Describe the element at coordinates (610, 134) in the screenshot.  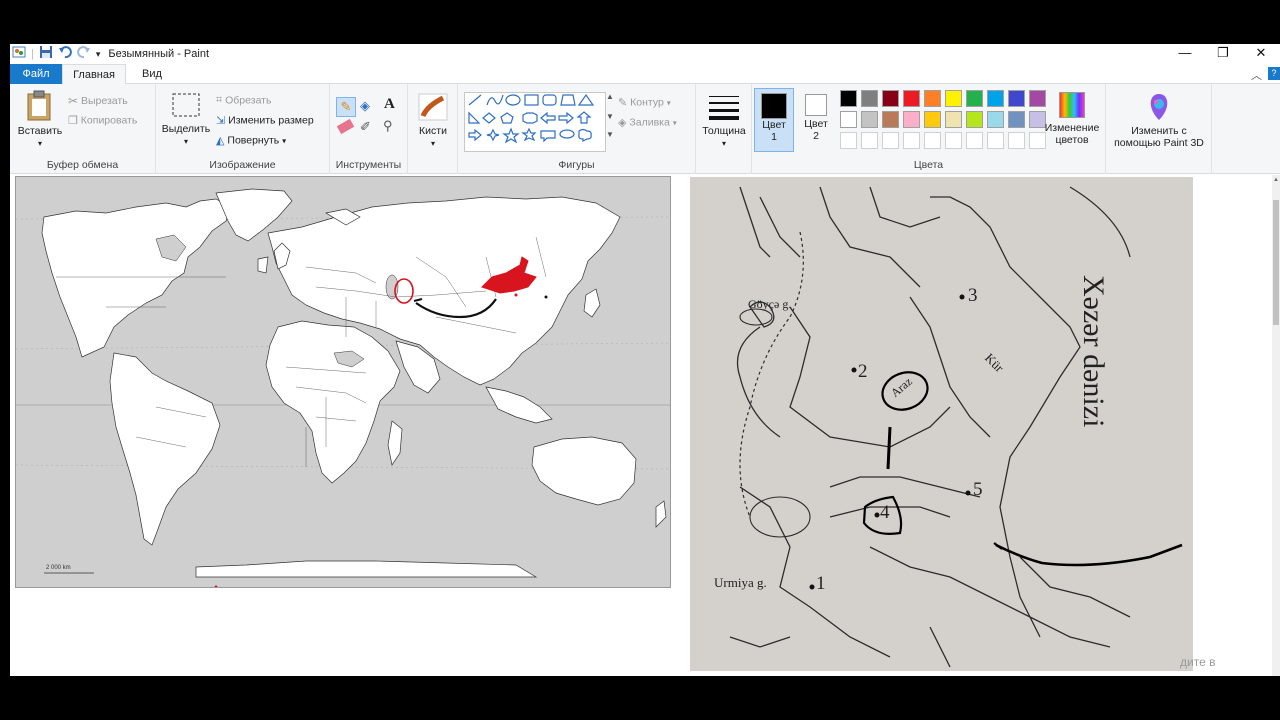
I see `shapes-expand-icon: ▼` at that location.